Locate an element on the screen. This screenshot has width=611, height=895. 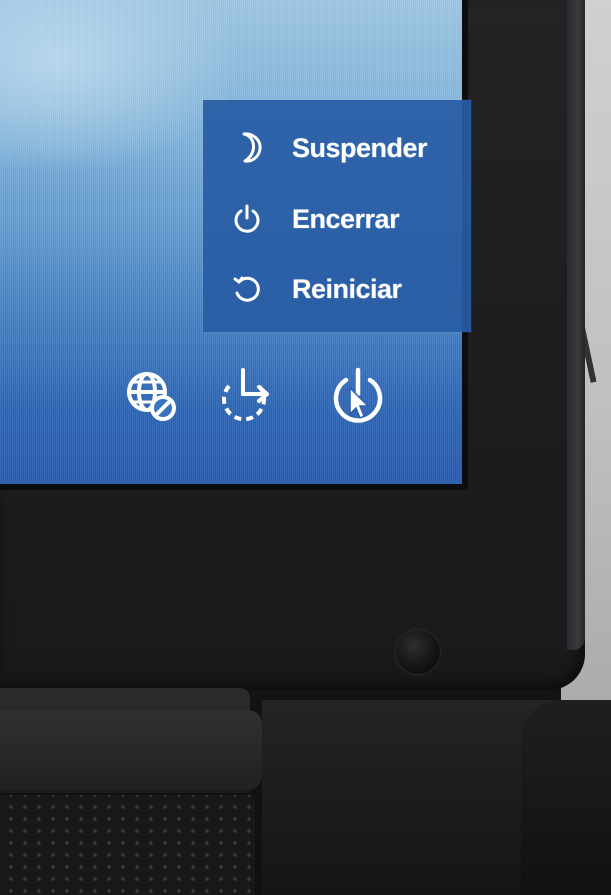
laptop-base-edge is located at coordinates (566, 797).